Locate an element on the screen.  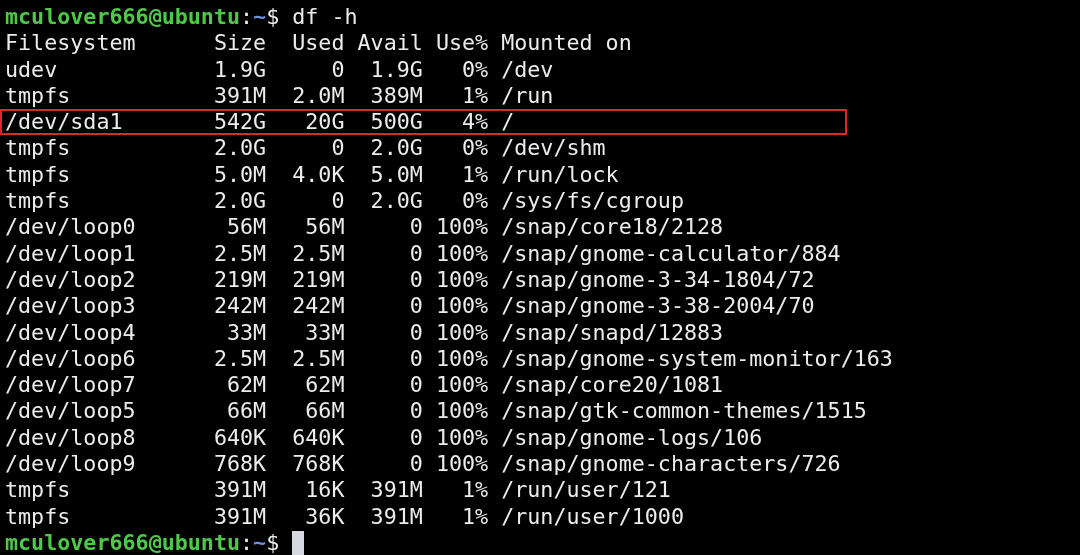
output-line: /dev/loop5 66M 66M 0 100% /snap/gtk-common-themes/1515 is located at coordinates (436, 411).